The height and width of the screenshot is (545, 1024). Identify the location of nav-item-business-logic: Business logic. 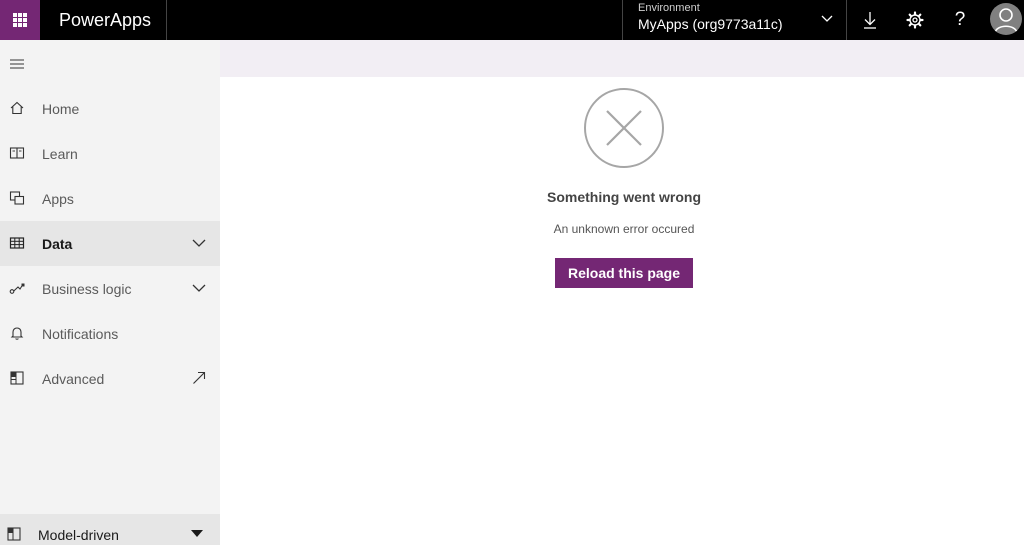
(110, 288).